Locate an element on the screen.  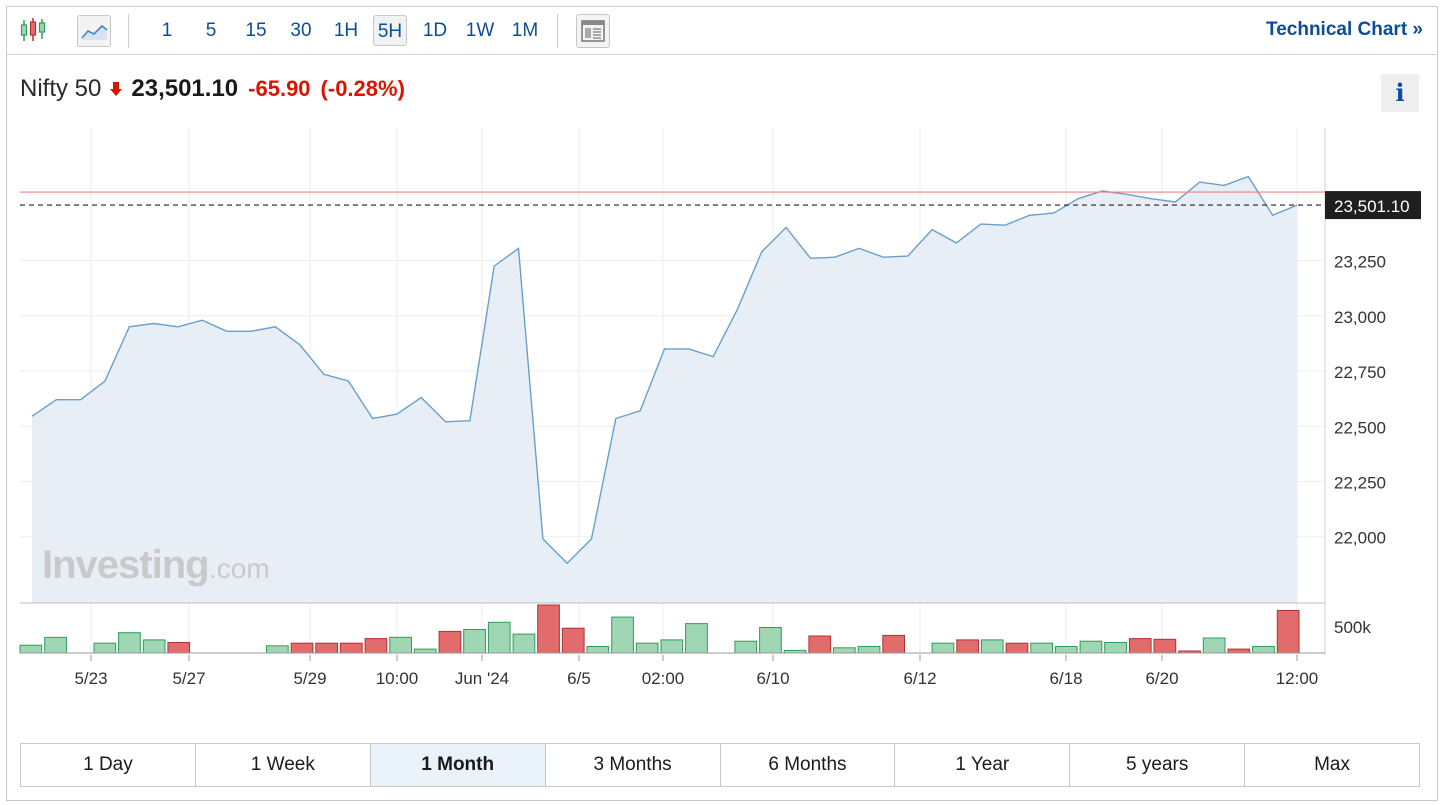
y-tick-label: 23,250 is located at coordinates (1360, 262).